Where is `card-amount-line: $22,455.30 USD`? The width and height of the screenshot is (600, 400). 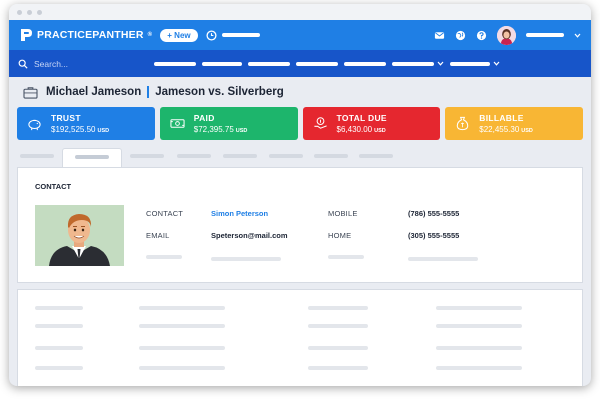 card-amount-line: $22,455.30 USD is located at coordinates (506, 129).